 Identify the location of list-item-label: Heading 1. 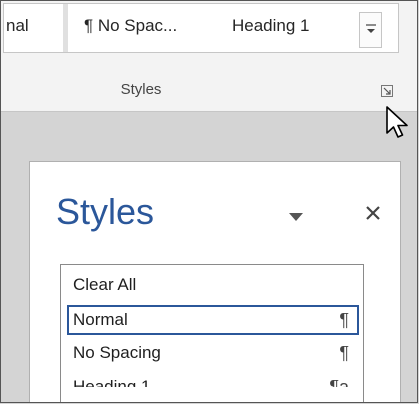
(112, 382).